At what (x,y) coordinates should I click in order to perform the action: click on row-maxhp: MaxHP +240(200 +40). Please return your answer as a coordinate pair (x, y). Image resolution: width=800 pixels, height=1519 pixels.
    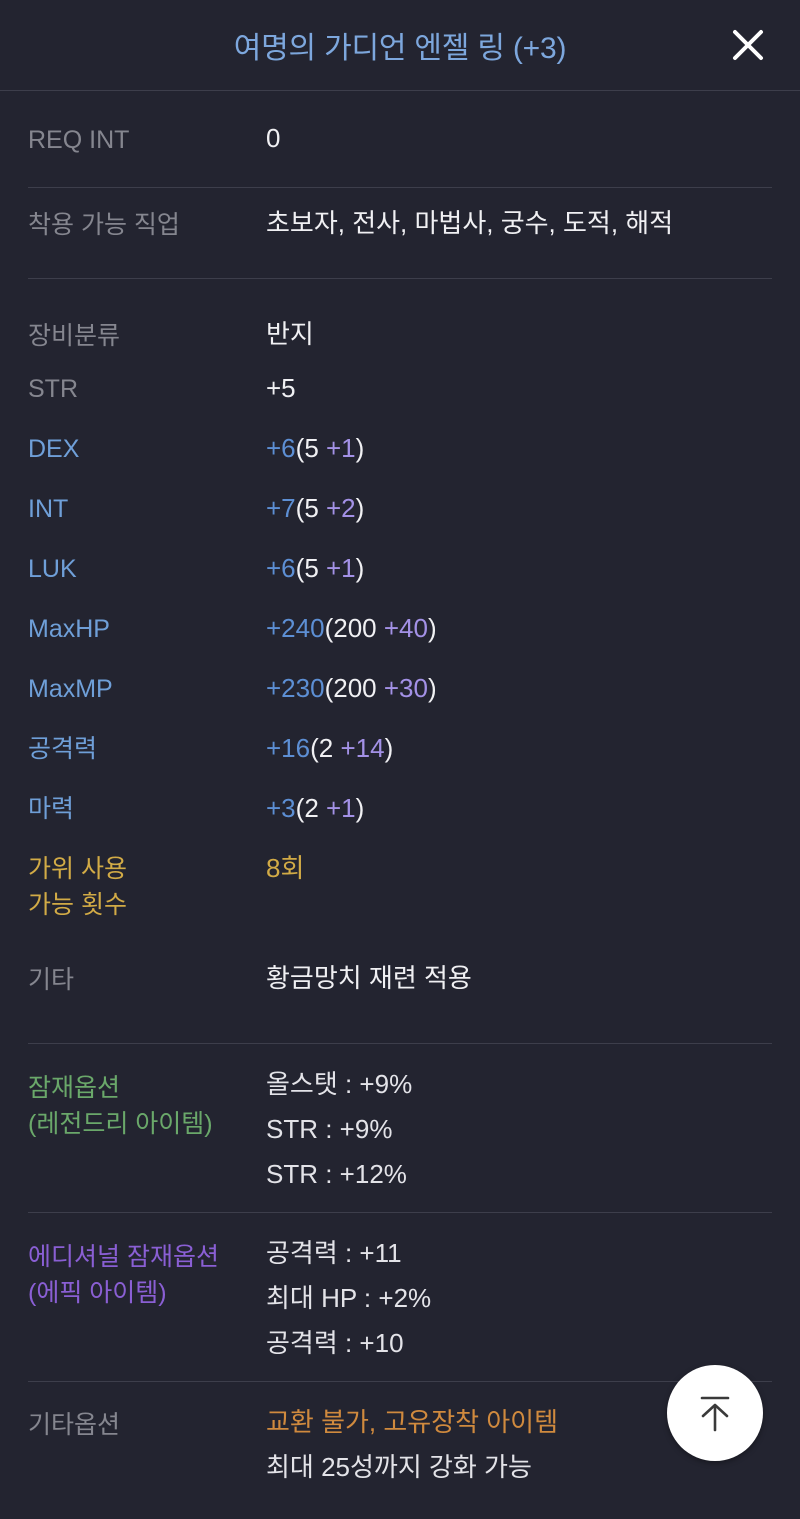
    Looking at the image, I should click on (400, 629).